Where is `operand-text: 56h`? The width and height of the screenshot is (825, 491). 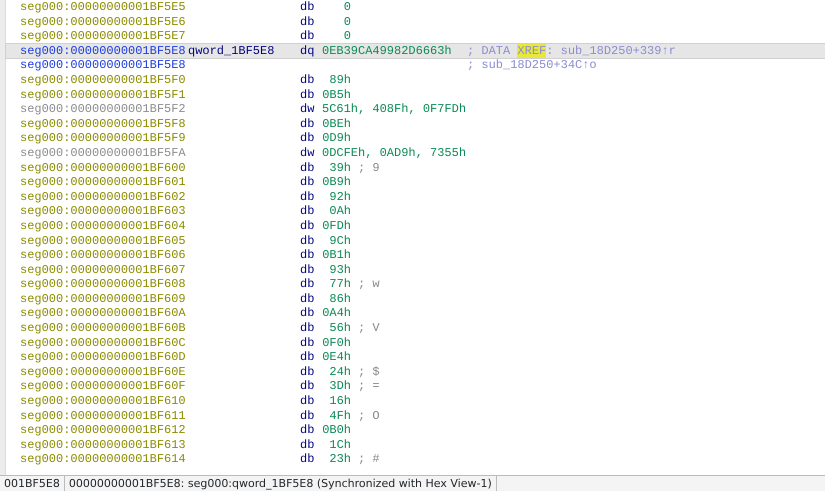
operand-text: 56h is located at coordinates (339, 328).